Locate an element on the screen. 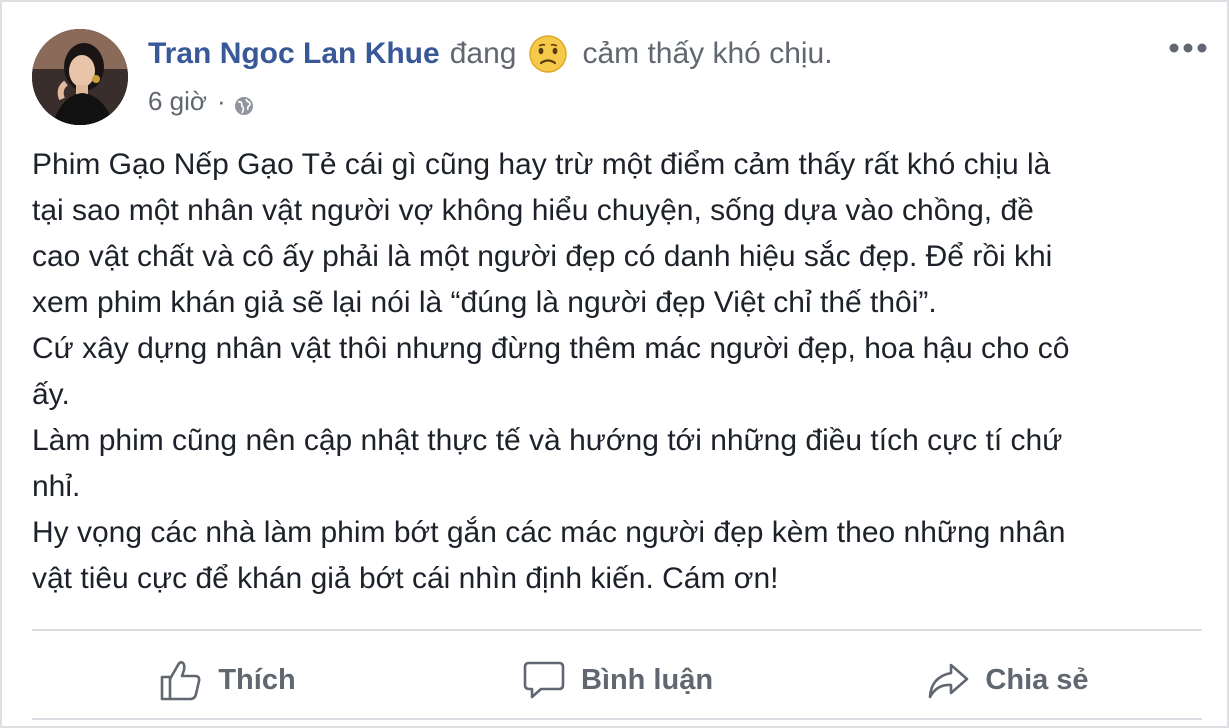  share-button: Chia sẻ is located at coordinates (1007, 680).